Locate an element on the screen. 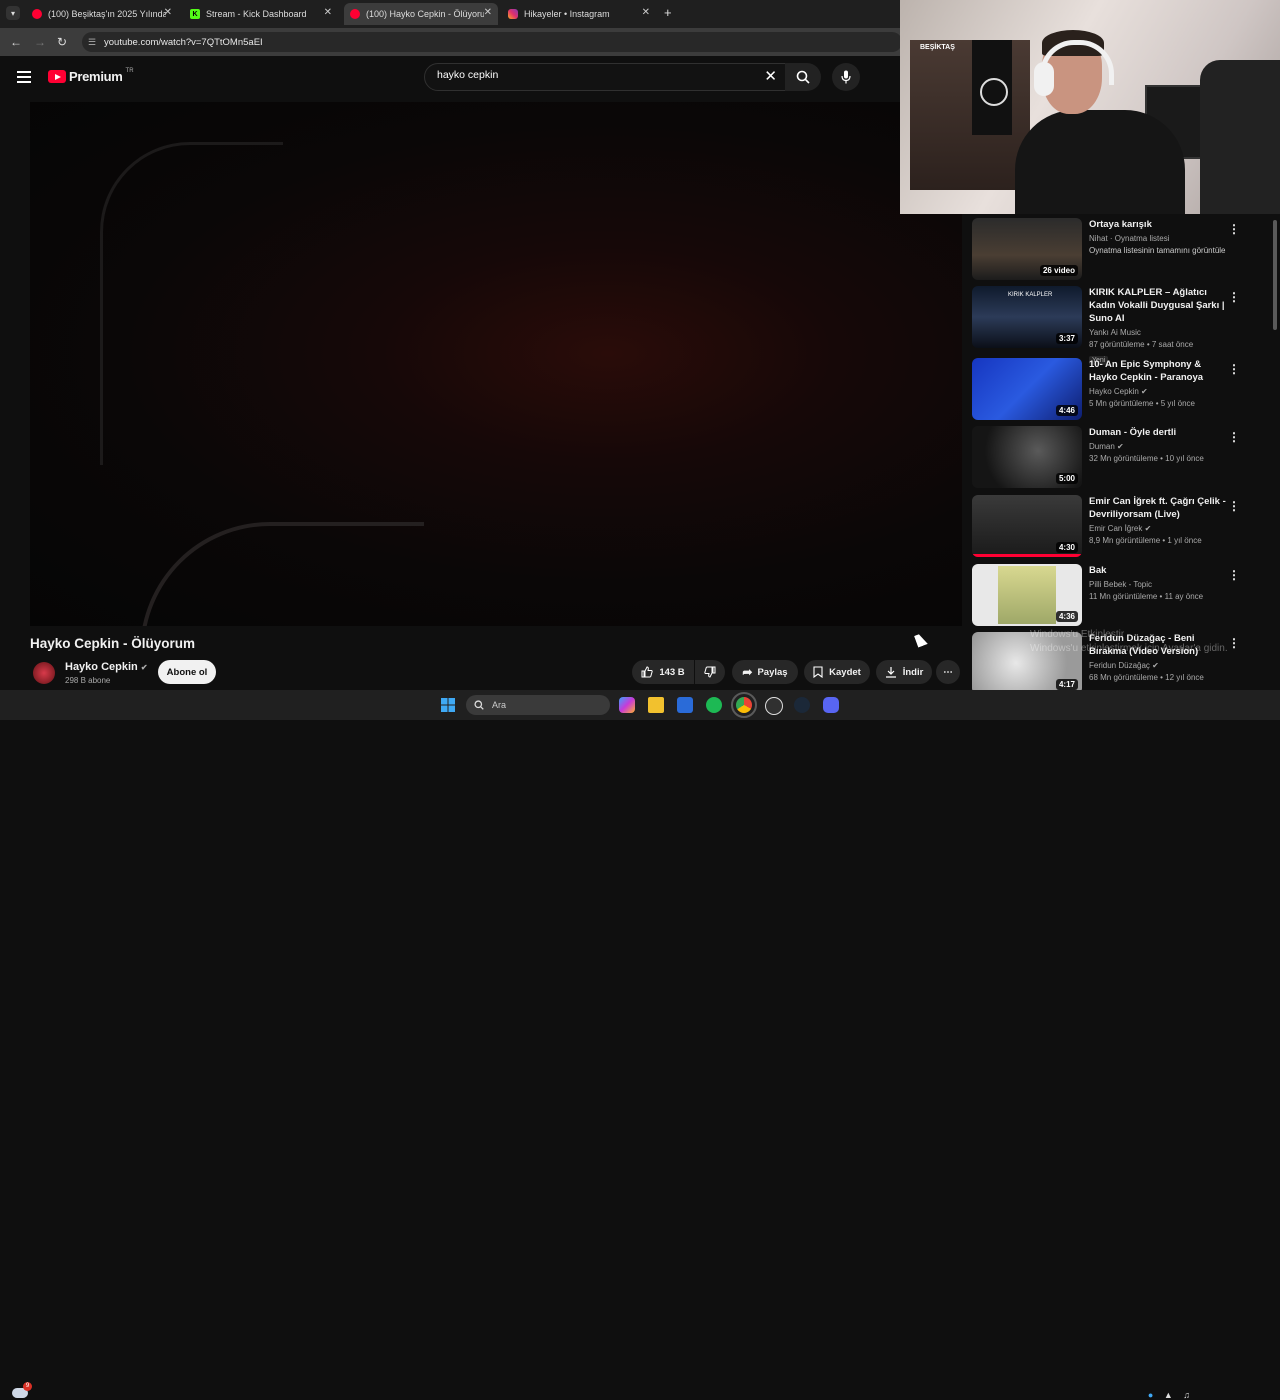 This screenshot has width=1280, height=1400. download-icon is located at coordinates (890, 672).